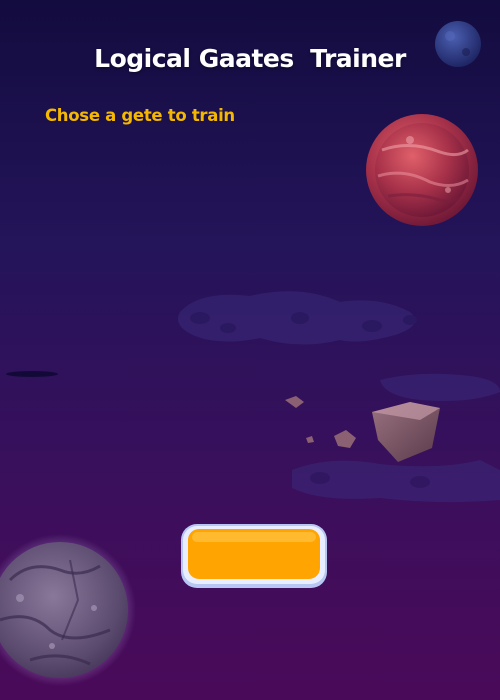 Image resolution: width=500 pixels, height=700 pixels. I want to click on grey-planet-icon, so click(68, 610).